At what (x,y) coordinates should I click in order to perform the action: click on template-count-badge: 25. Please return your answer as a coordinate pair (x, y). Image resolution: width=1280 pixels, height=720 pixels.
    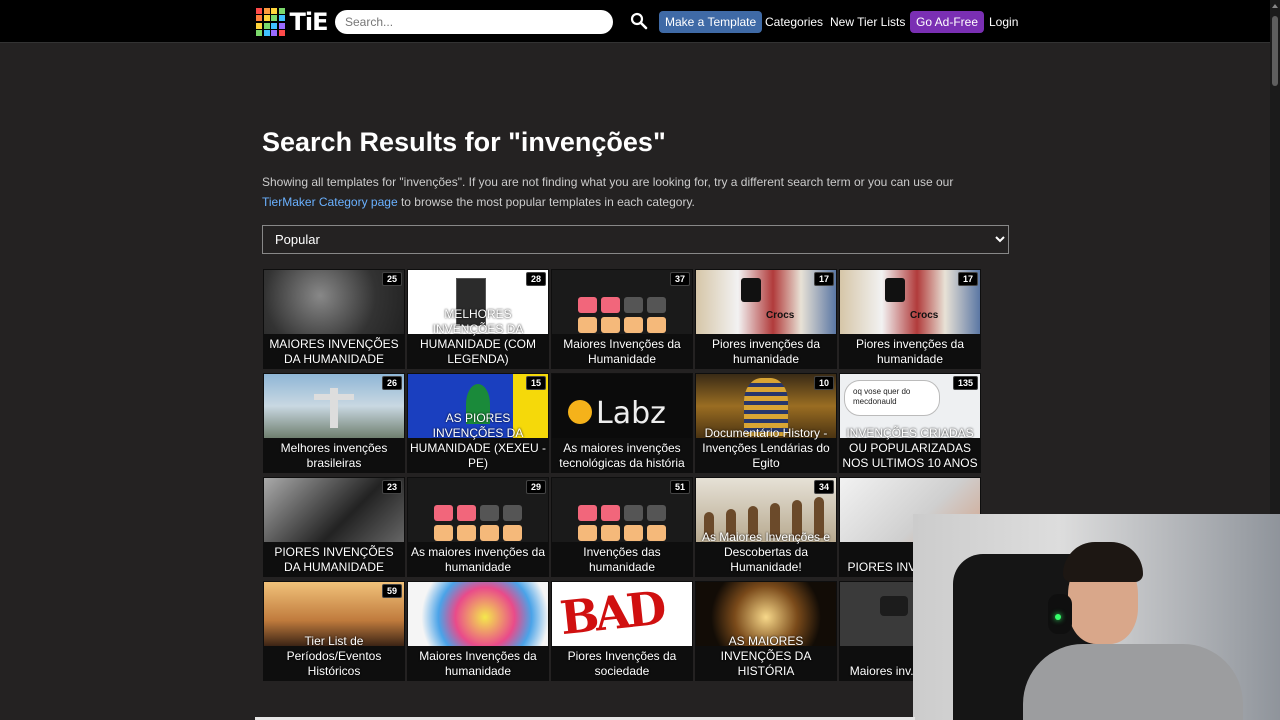
    Looking at the image, I should click on (391, 279).